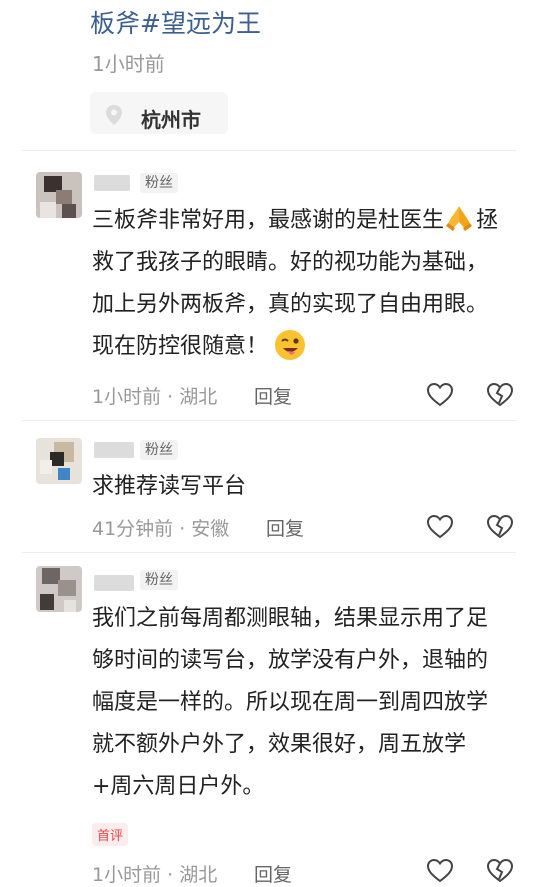  Describe the element at coordinates (175, 22) in the screenshot. I see `post-hashtag-link: 板斧#望远为王` at that location.